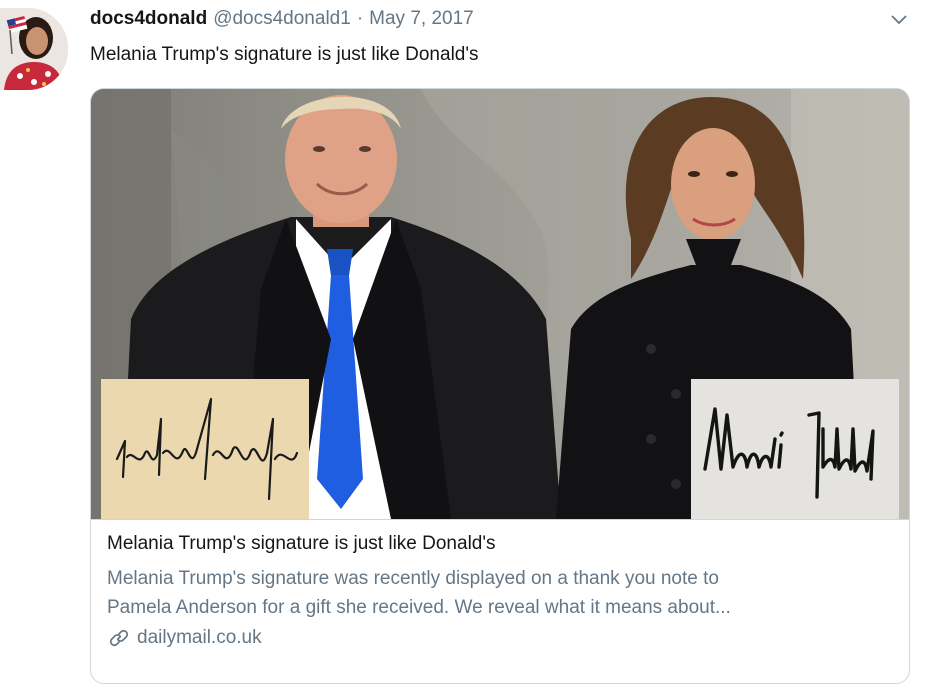 The image size is (940, 699). Describe the element at coordinates (34, 49) in the screenshot. I see `avatar` at that location.